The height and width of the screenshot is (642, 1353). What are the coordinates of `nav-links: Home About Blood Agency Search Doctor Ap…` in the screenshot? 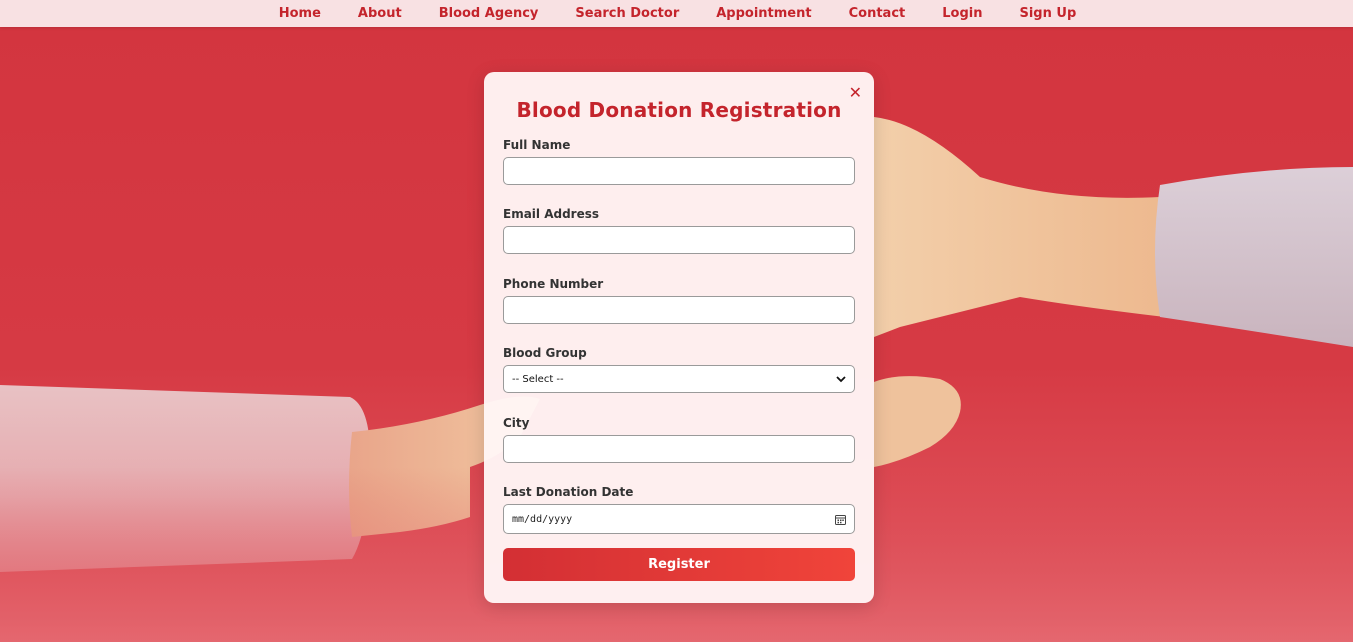 It's located at (677, 13).